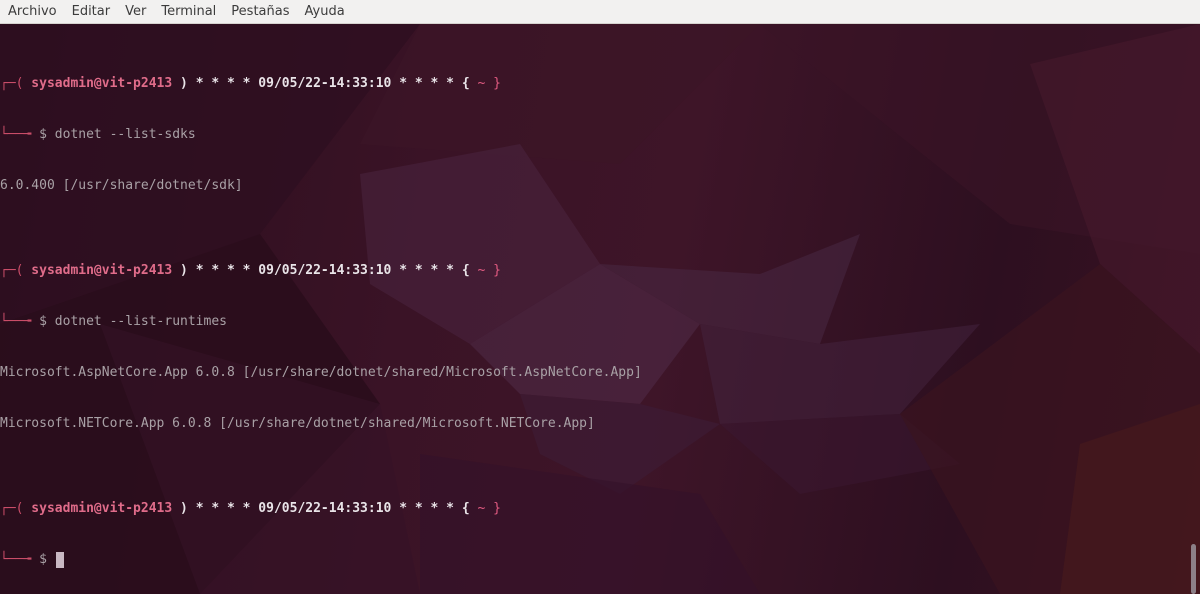 The height and width of the screenshot is (594, 1200). Describe the element at coordinates (32, 11) in the screenshot. I see `menu-archivo: Archivo` at that location.